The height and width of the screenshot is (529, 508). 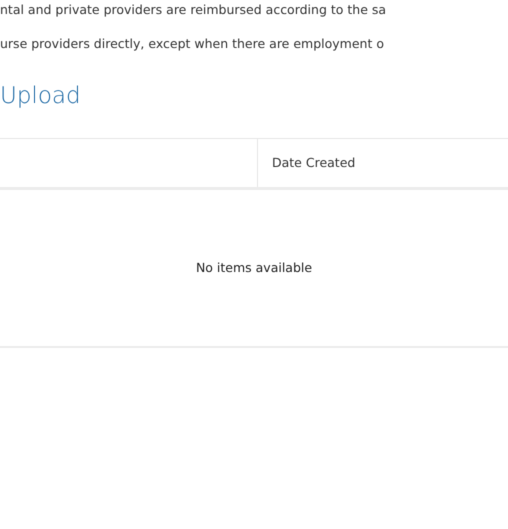 I want to click on column-header: Date Created, so click(x=314, y=163).